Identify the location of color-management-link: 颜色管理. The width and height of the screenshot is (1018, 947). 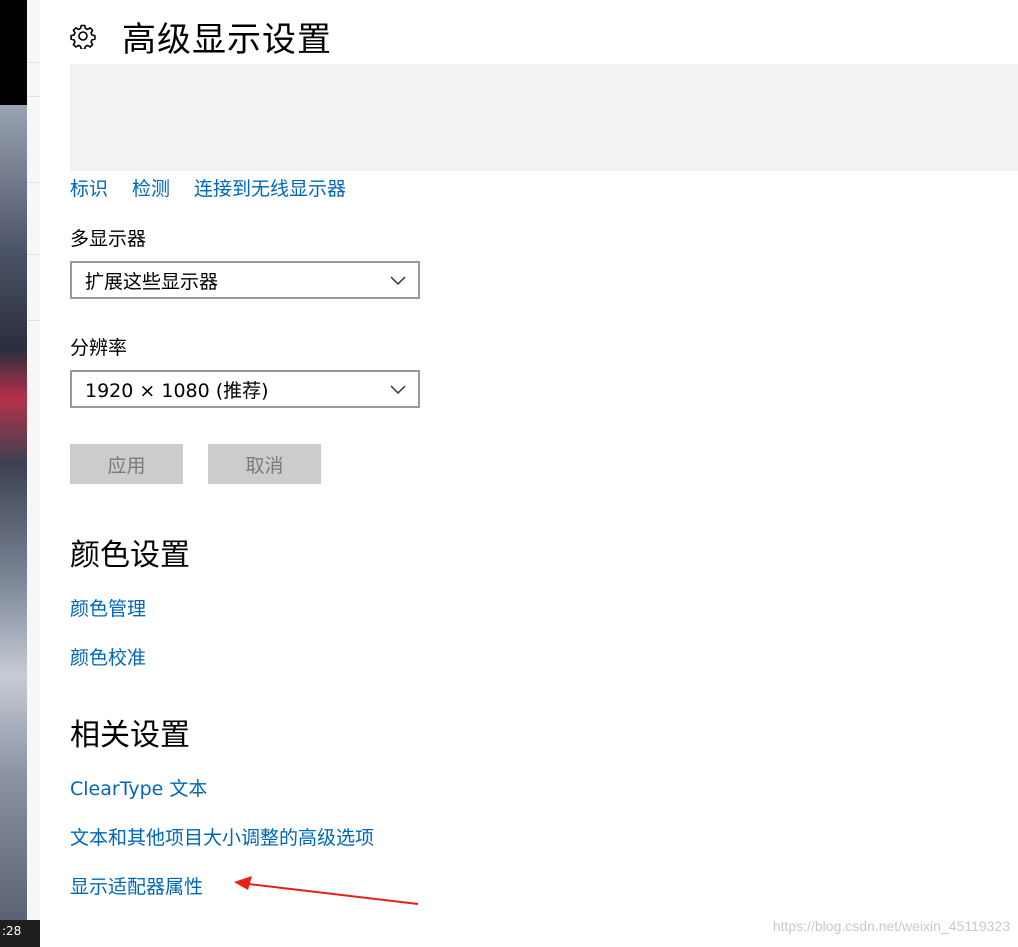
(108, 609).